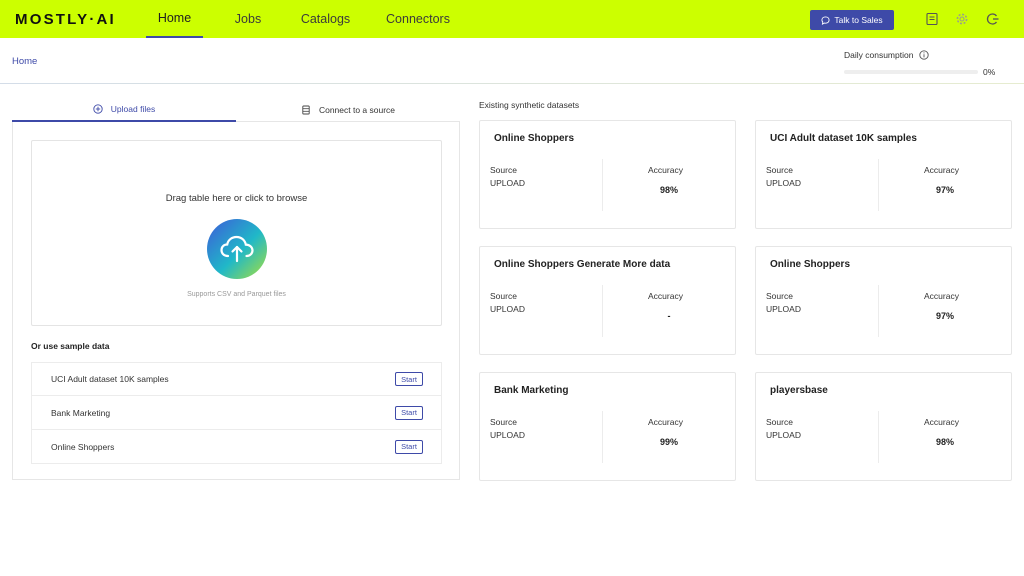 Image resolution: width=1024 pixels, height=576 pixels. Describe the element at coordinates (962, 19) in the screenshot. I see `gear-icon` at that location.